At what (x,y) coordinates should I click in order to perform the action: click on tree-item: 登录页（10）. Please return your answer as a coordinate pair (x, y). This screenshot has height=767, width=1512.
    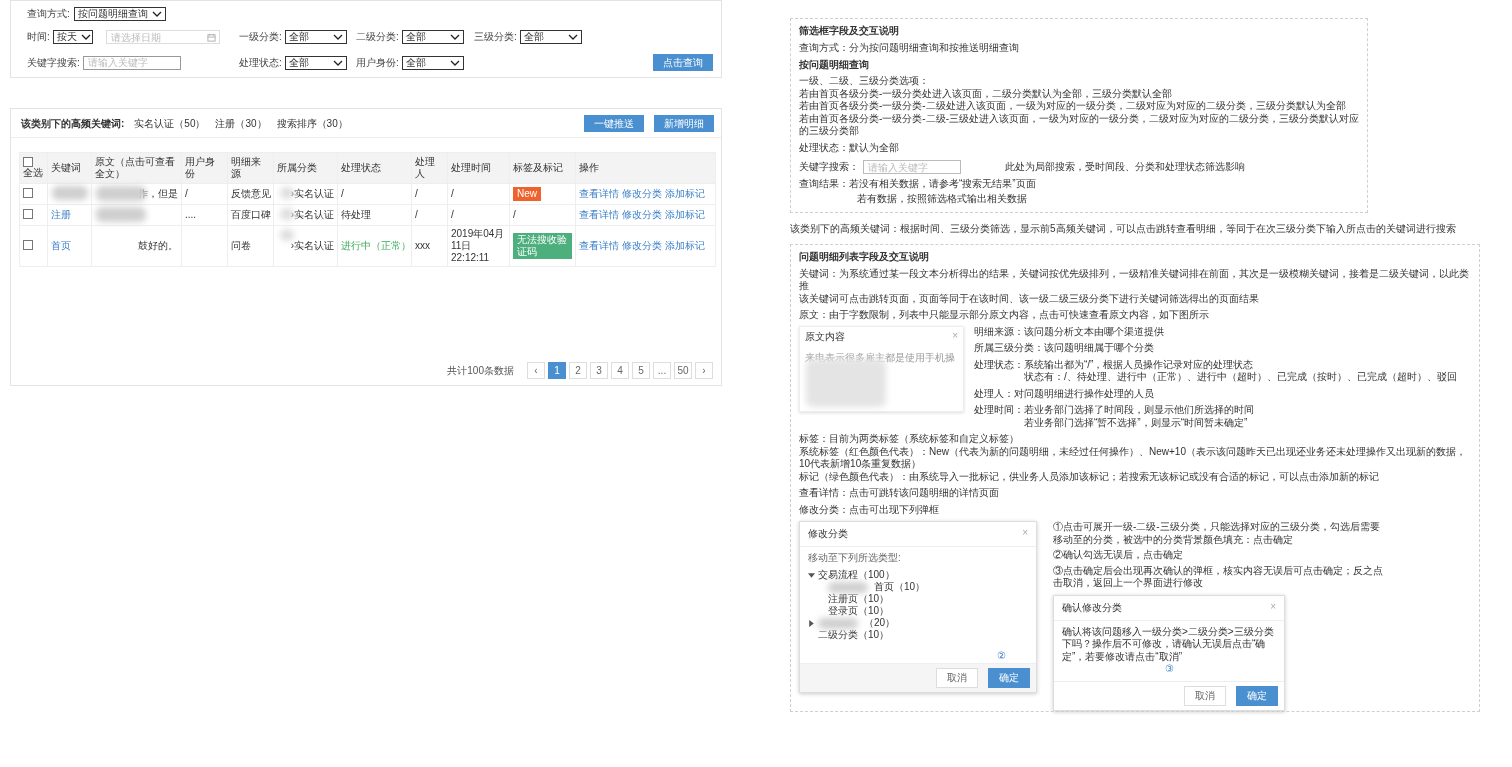
    Looking at the image, I should click on (859, 611).